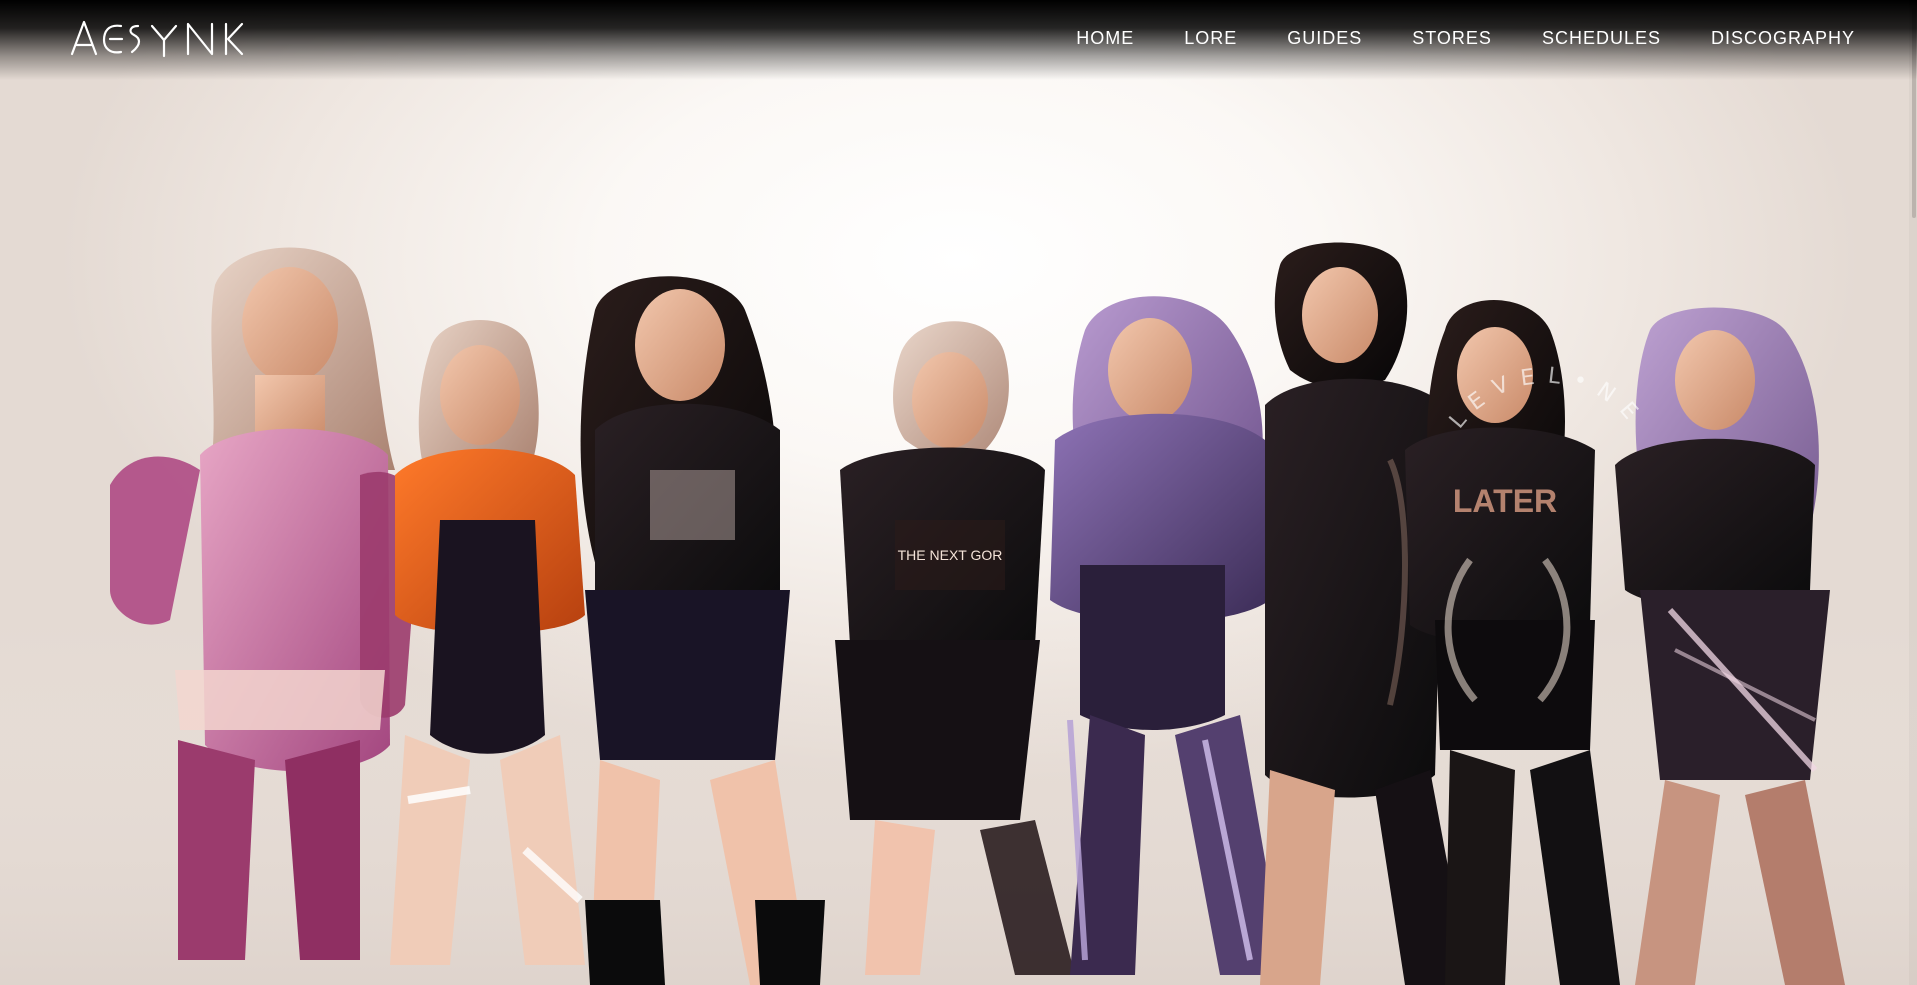 The image size is (1917, 985). What do you see at coordinates (1601, 38) in the screenshot?
I see `nav-schedules: SCHEDULES` at bounding box center [1601, 38].